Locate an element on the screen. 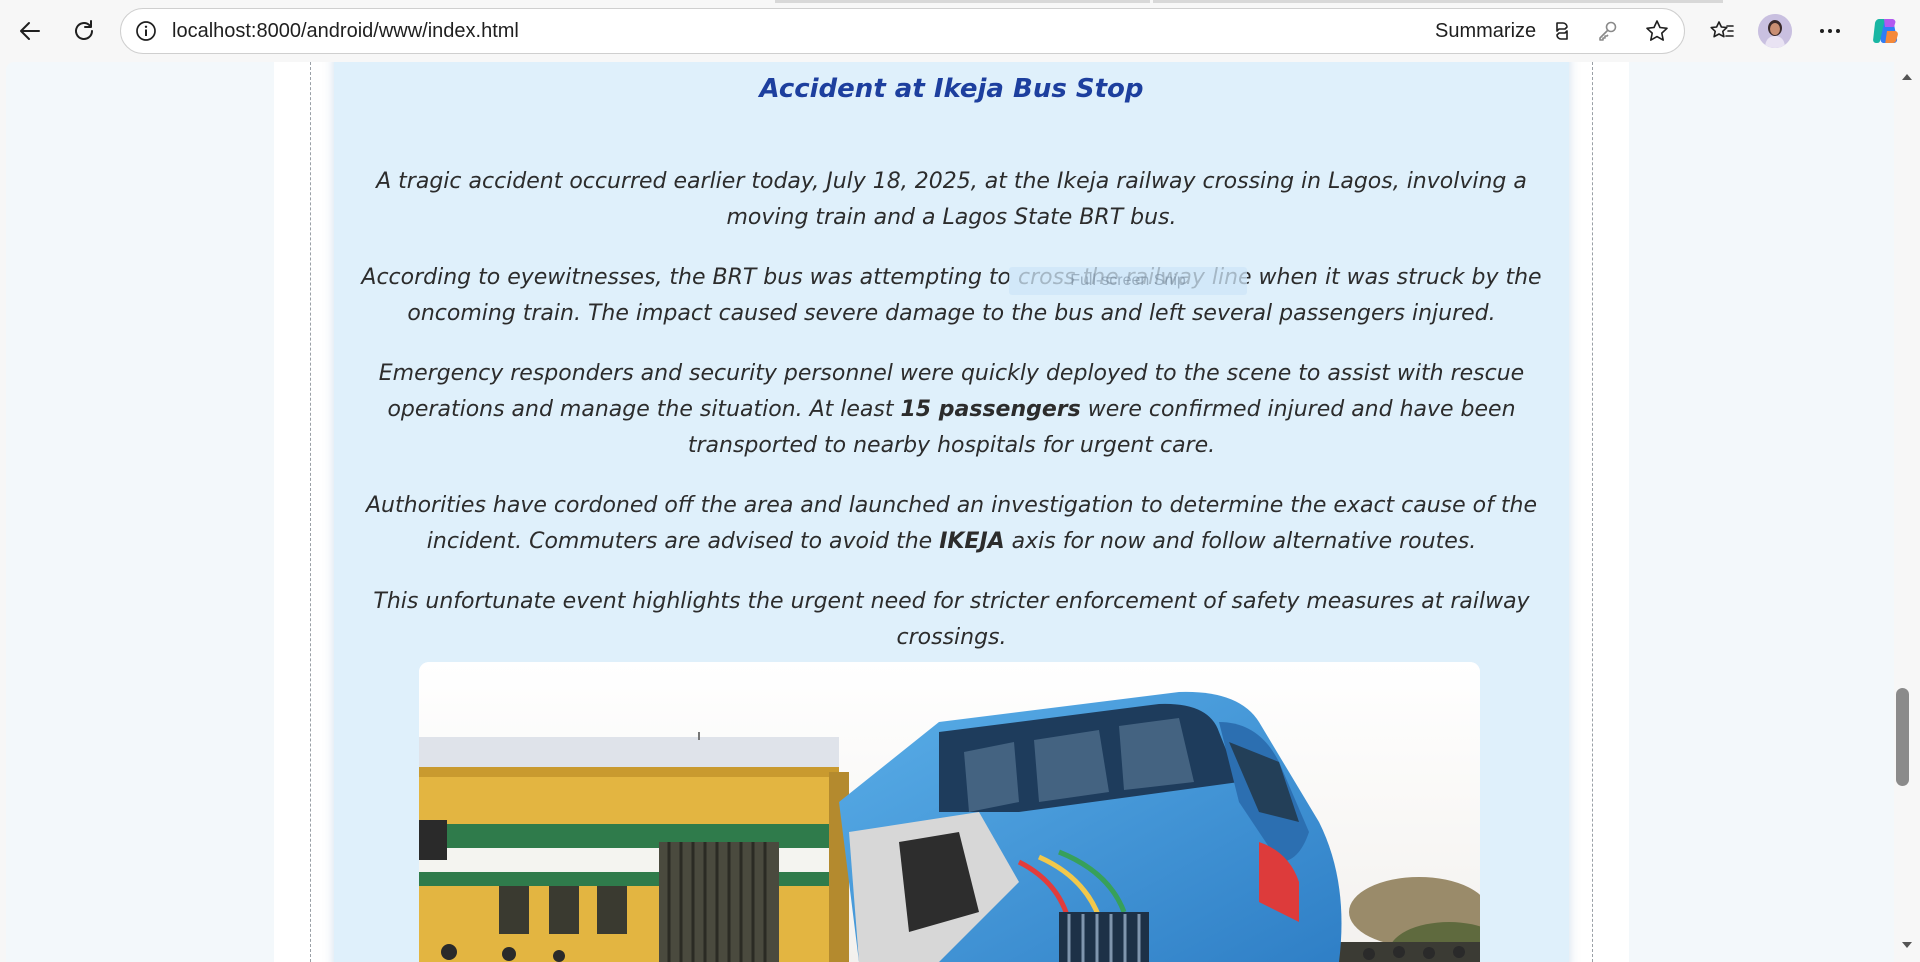 This screenshot has height=962, width=1920. injured-count: 15 passengers is located at coordinates (990, 409).